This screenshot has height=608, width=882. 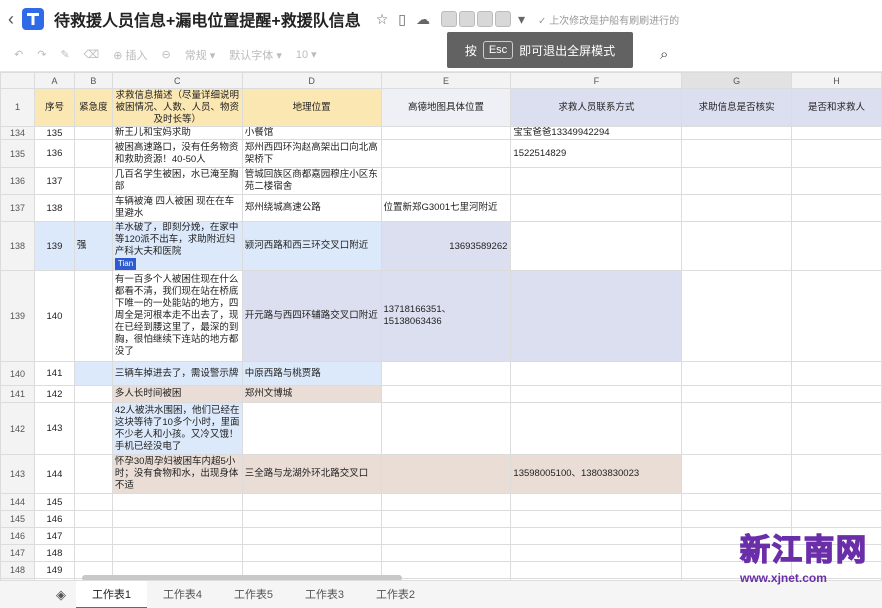 What do you see at coordinates (182, 594) in the screenshot?
I see `tab-sheet4: 工作表4` at bounding box center [182, 594].